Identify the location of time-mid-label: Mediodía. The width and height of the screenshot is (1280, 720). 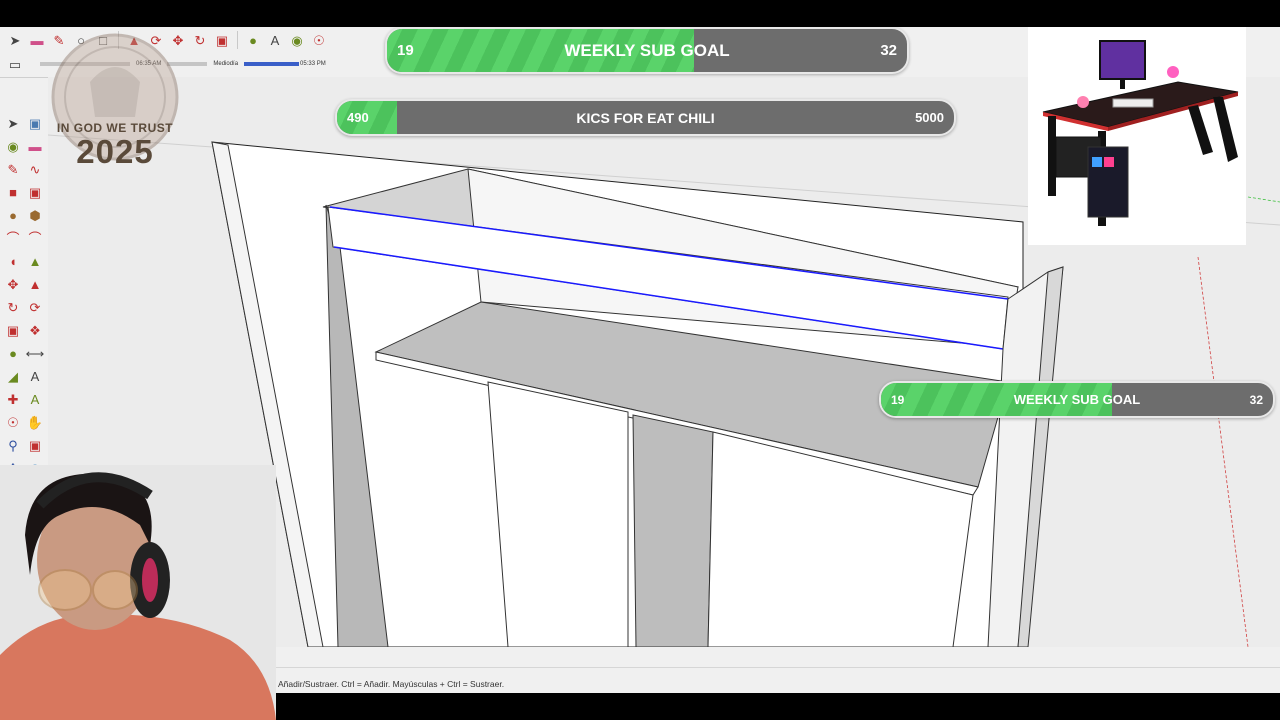
(226, 64).